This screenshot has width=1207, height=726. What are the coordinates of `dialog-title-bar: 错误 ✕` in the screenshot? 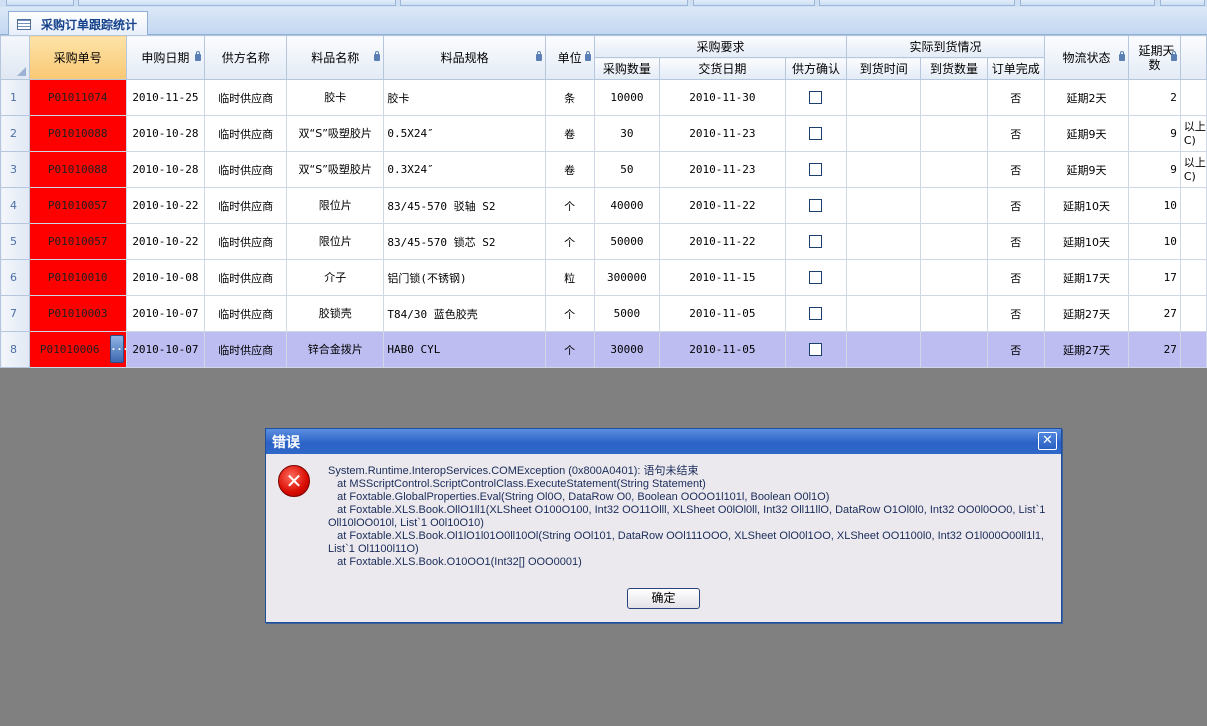 It's located at (663, 441).